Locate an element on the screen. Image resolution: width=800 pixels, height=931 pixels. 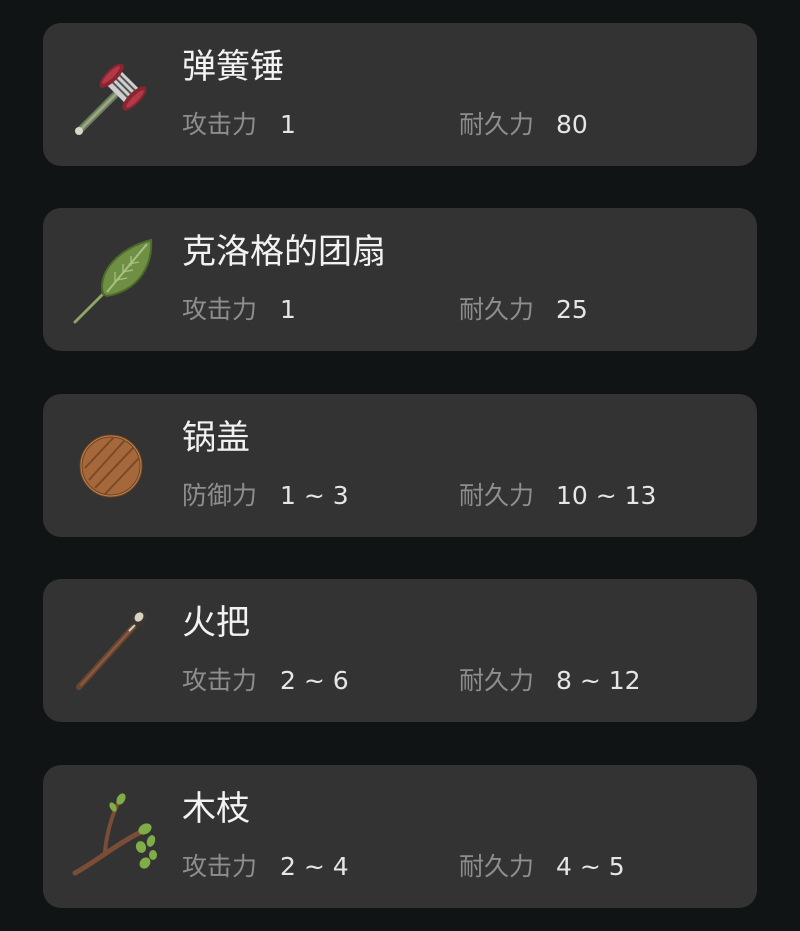
tree-branch-icon is located at coordinates (115, 837).